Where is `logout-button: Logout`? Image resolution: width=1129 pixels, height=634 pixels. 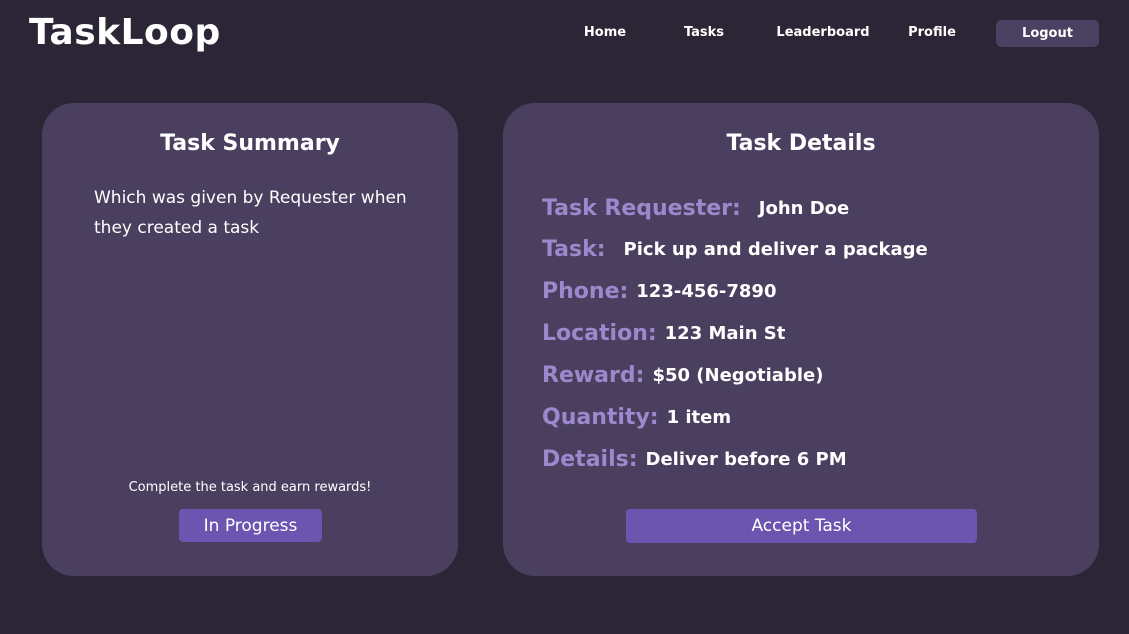
logout-button: Logout is located at coordinates (1047, 33).